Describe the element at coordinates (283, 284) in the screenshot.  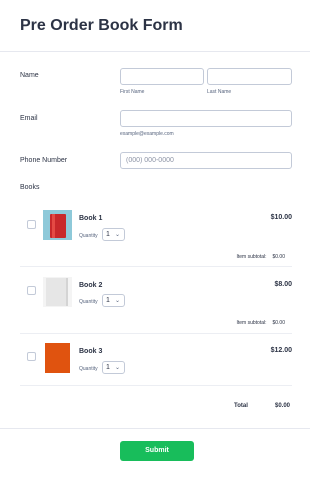
I see `book-2-price: $8.00` at that location.